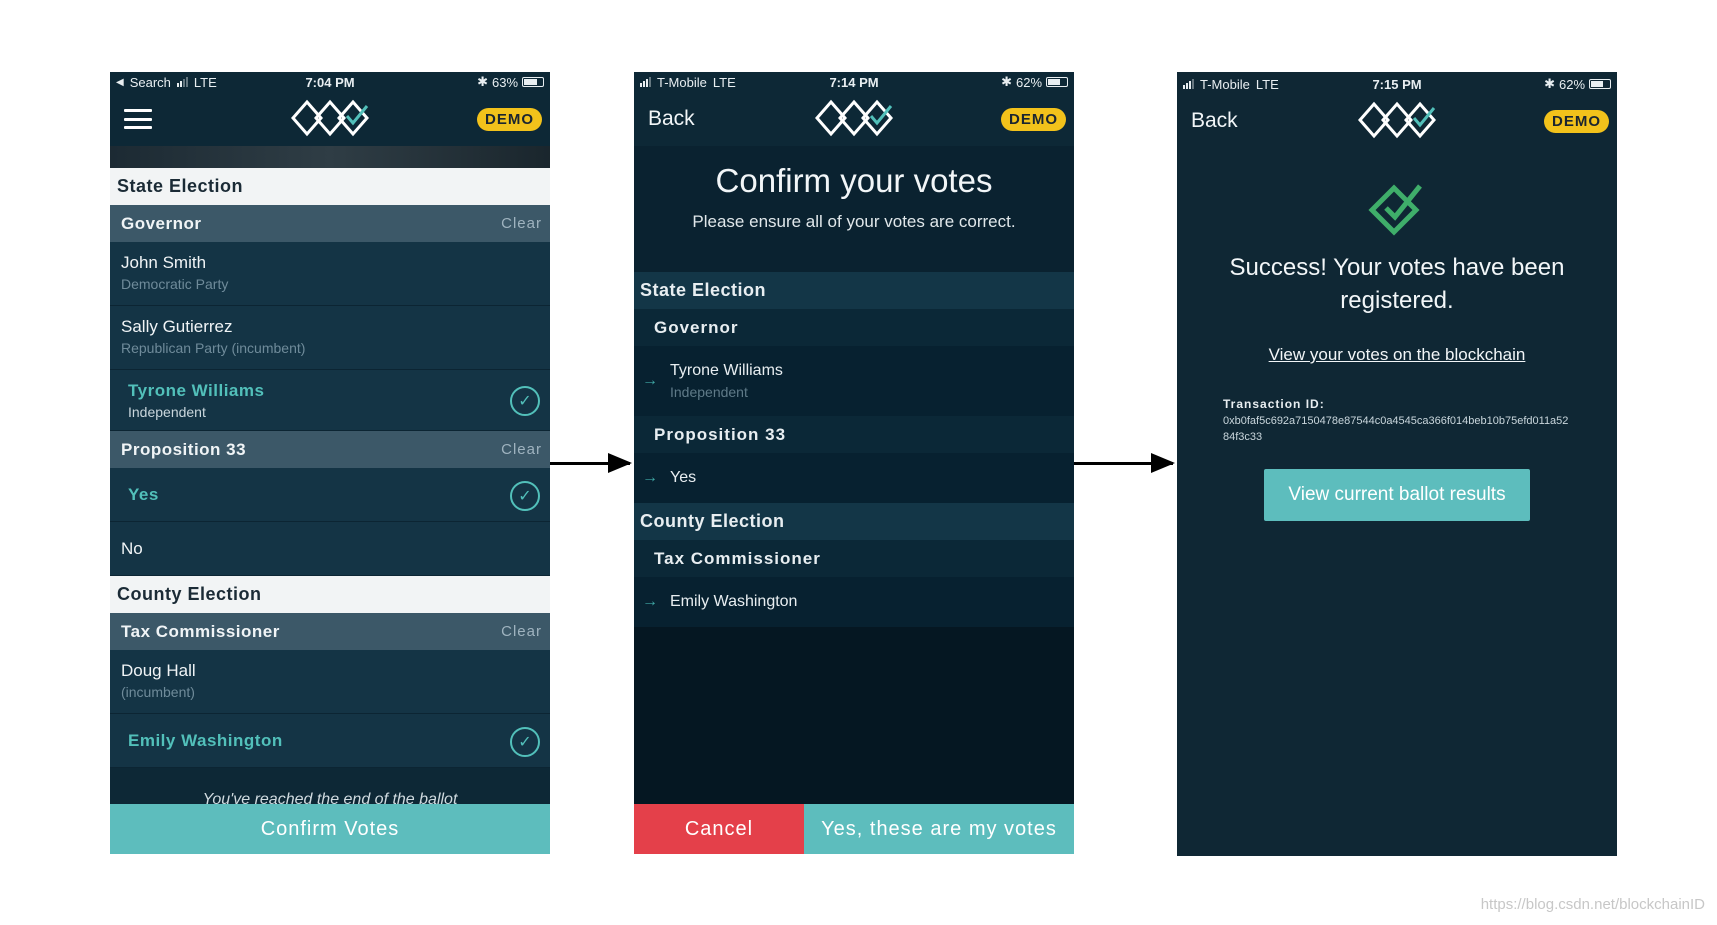 This screenshot has width=1717, height=925. Describe the element at coordinates (158, 692) in the screenshot. I see `candidate-party: (incumbent)` at that location.